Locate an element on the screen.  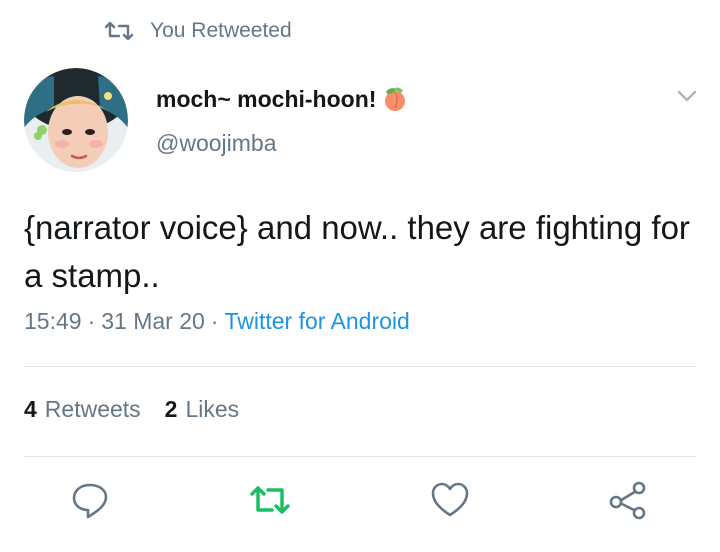
likes-label: Likes is located at coordinates (212, 409).